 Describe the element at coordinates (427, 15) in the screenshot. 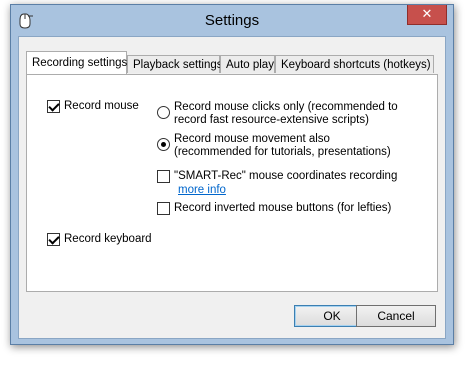

I see `close-button: ✕` at that location.